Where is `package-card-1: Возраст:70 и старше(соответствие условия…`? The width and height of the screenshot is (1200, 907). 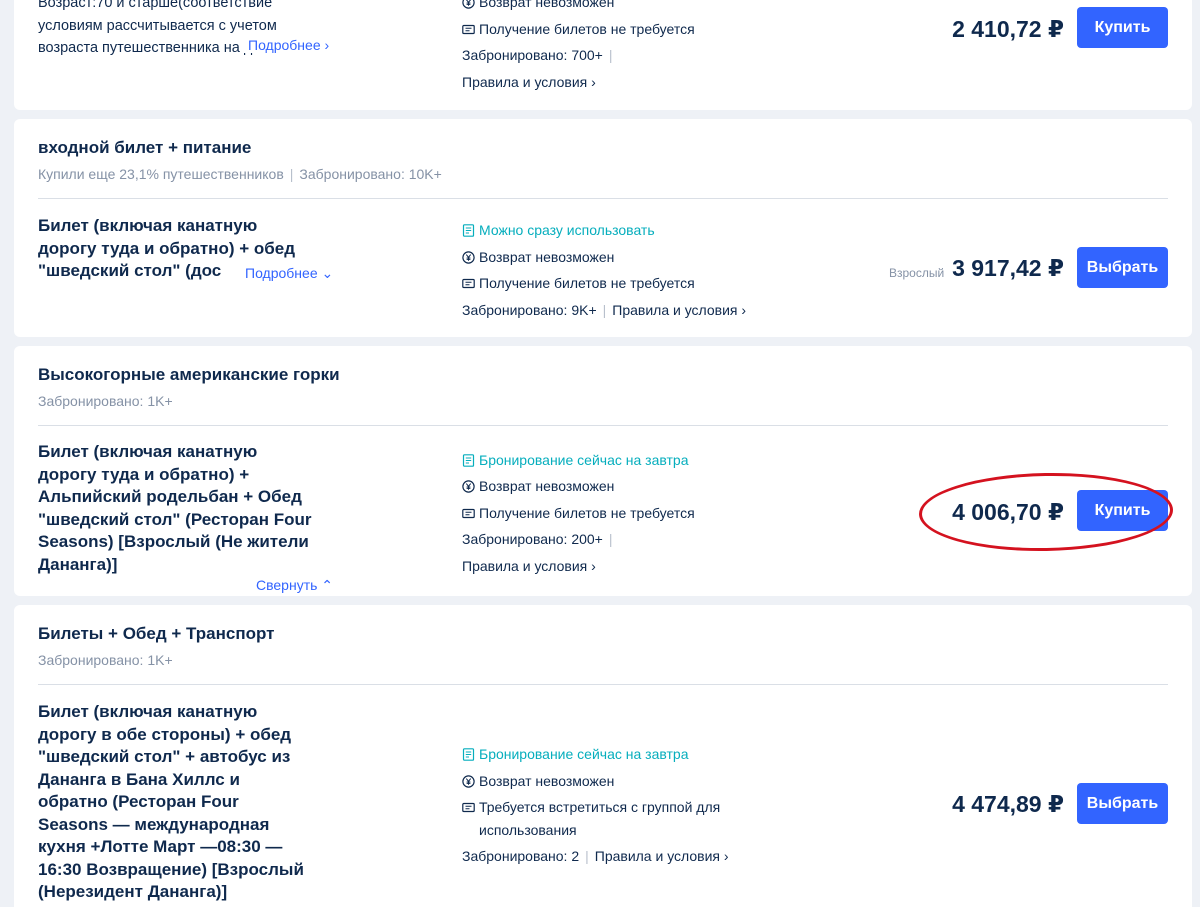
package-card-1: Возраст:70 и старше(соответствие условия… is located at coordinates (603, 55).